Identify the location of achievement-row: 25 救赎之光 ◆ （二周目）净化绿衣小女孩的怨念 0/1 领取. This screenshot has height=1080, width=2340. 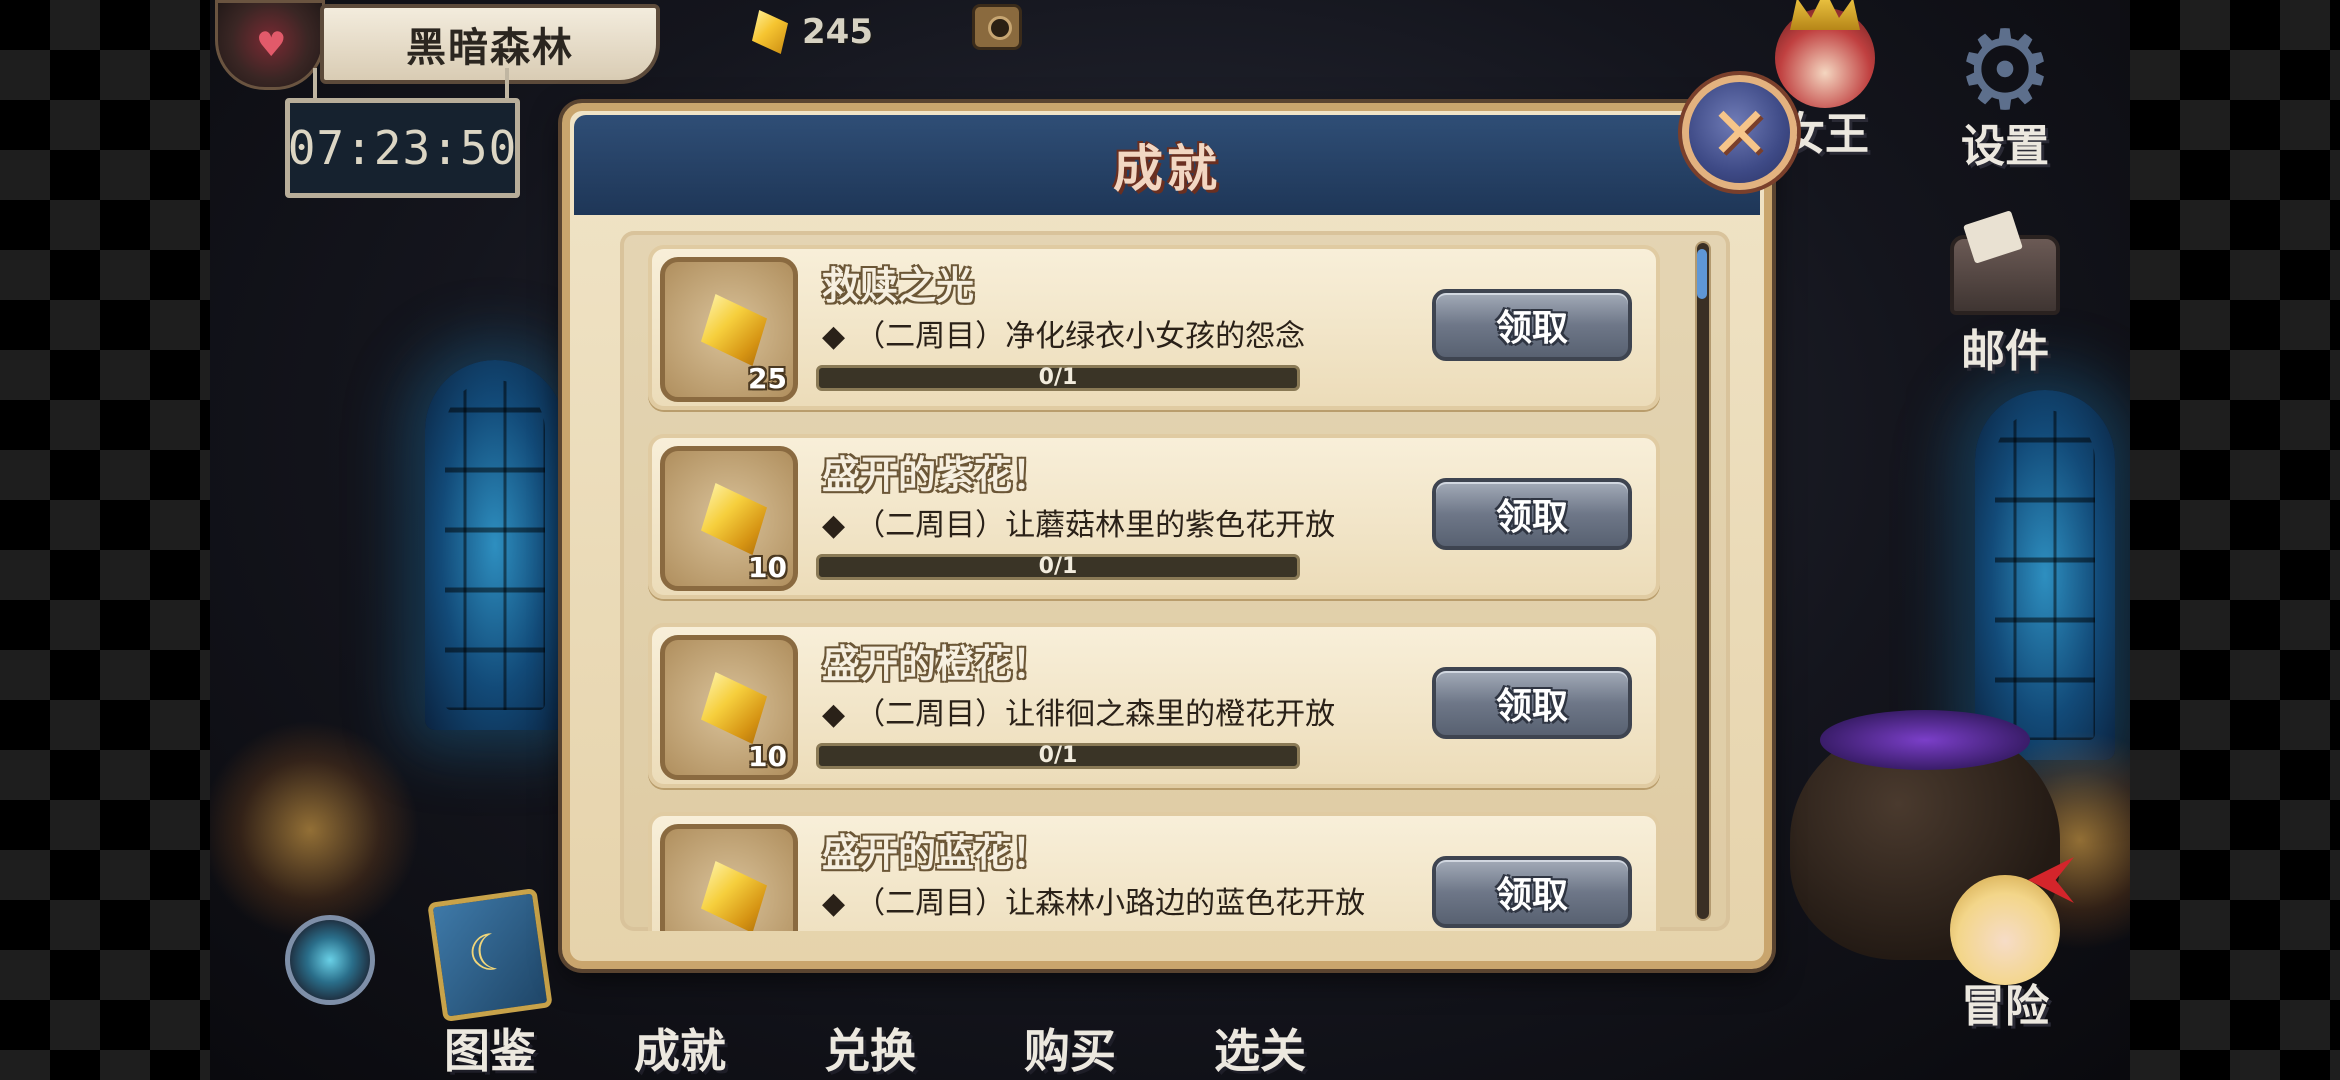
(1154, 327).